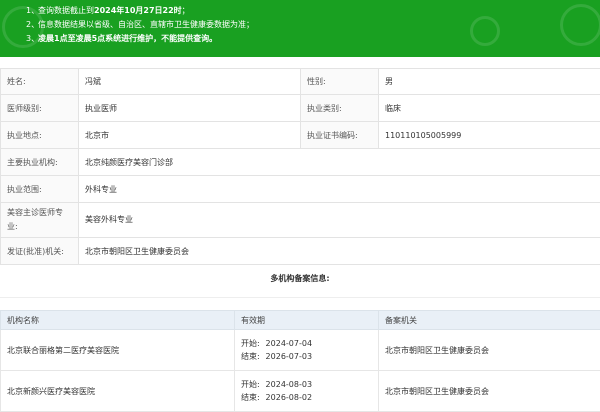  Describe the element at coordinates (190, 82) in the screenshot. I see `name-value: 冯斌` at that location.